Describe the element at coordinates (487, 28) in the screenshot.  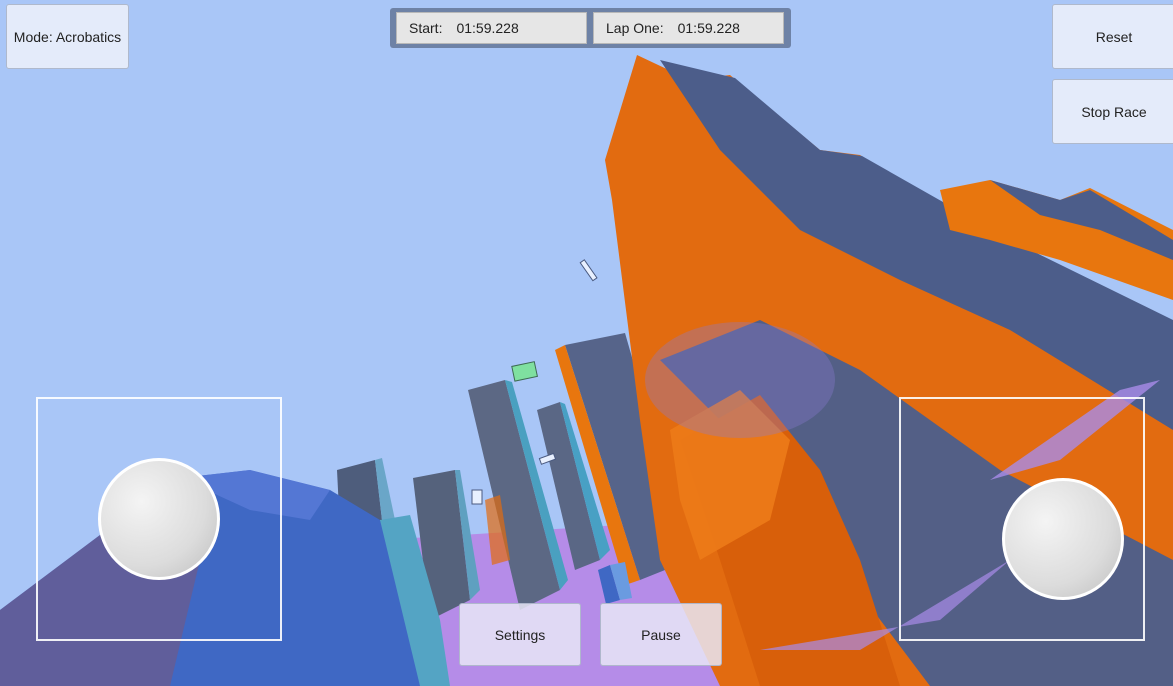
I see `start-timer-value: 01:59.228` at that location.